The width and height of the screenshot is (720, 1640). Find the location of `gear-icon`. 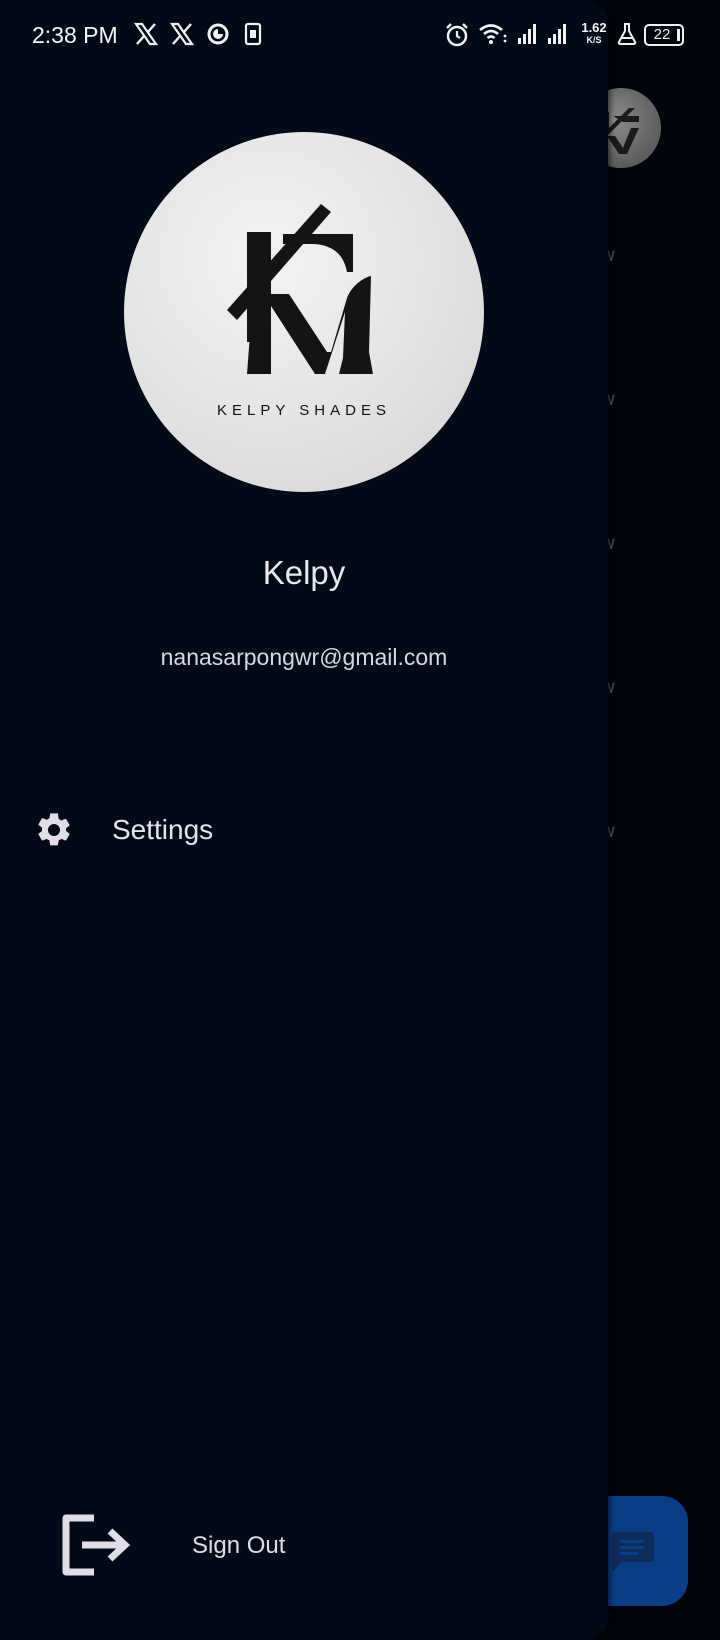

gear-icon is located at coordinates (54, 829).